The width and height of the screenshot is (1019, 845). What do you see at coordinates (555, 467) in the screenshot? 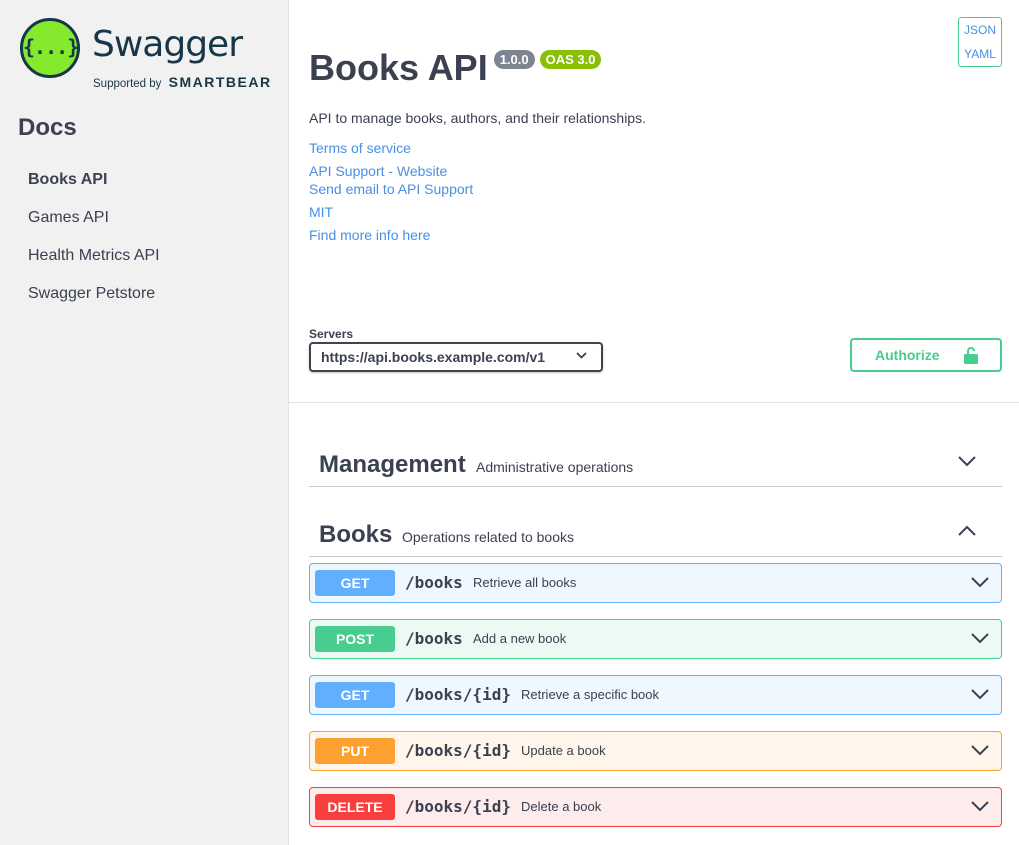
I see `tag-description: Administrative operations` at bounding box center [555, 467].